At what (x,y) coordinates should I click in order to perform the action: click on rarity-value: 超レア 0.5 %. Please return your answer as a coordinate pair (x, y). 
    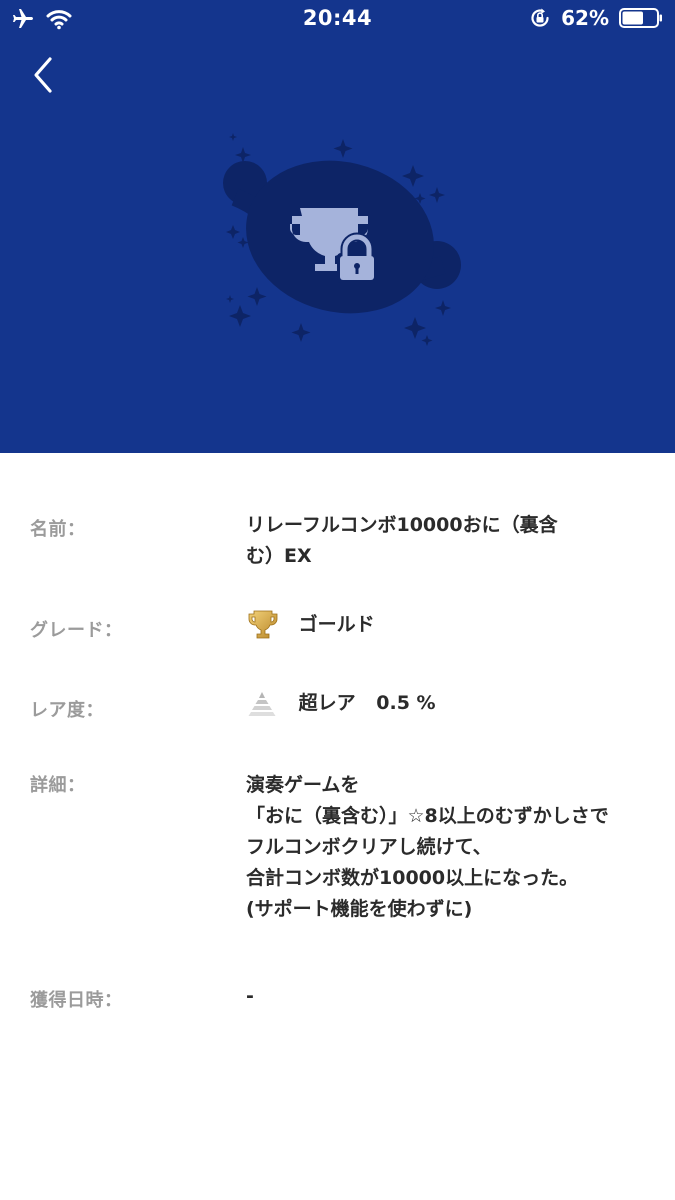
    Looking at the image, I should click on (446, 703).